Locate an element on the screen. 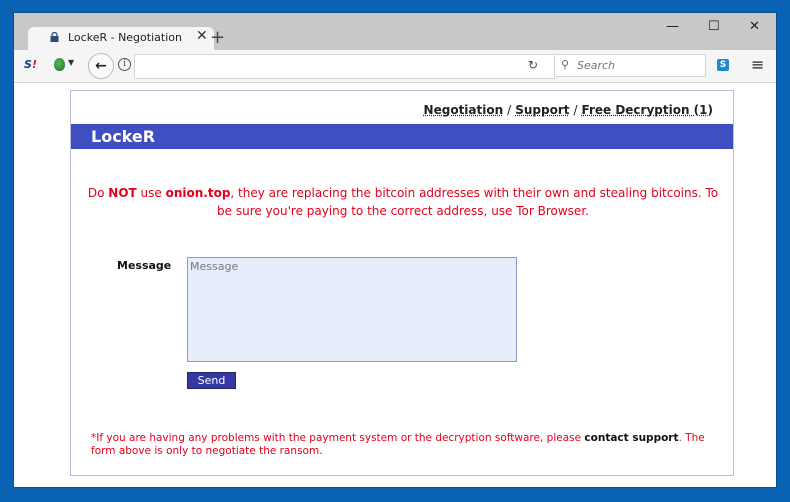 The image size is (790, 502). back-button: ← is located at coordinates (101, 66).